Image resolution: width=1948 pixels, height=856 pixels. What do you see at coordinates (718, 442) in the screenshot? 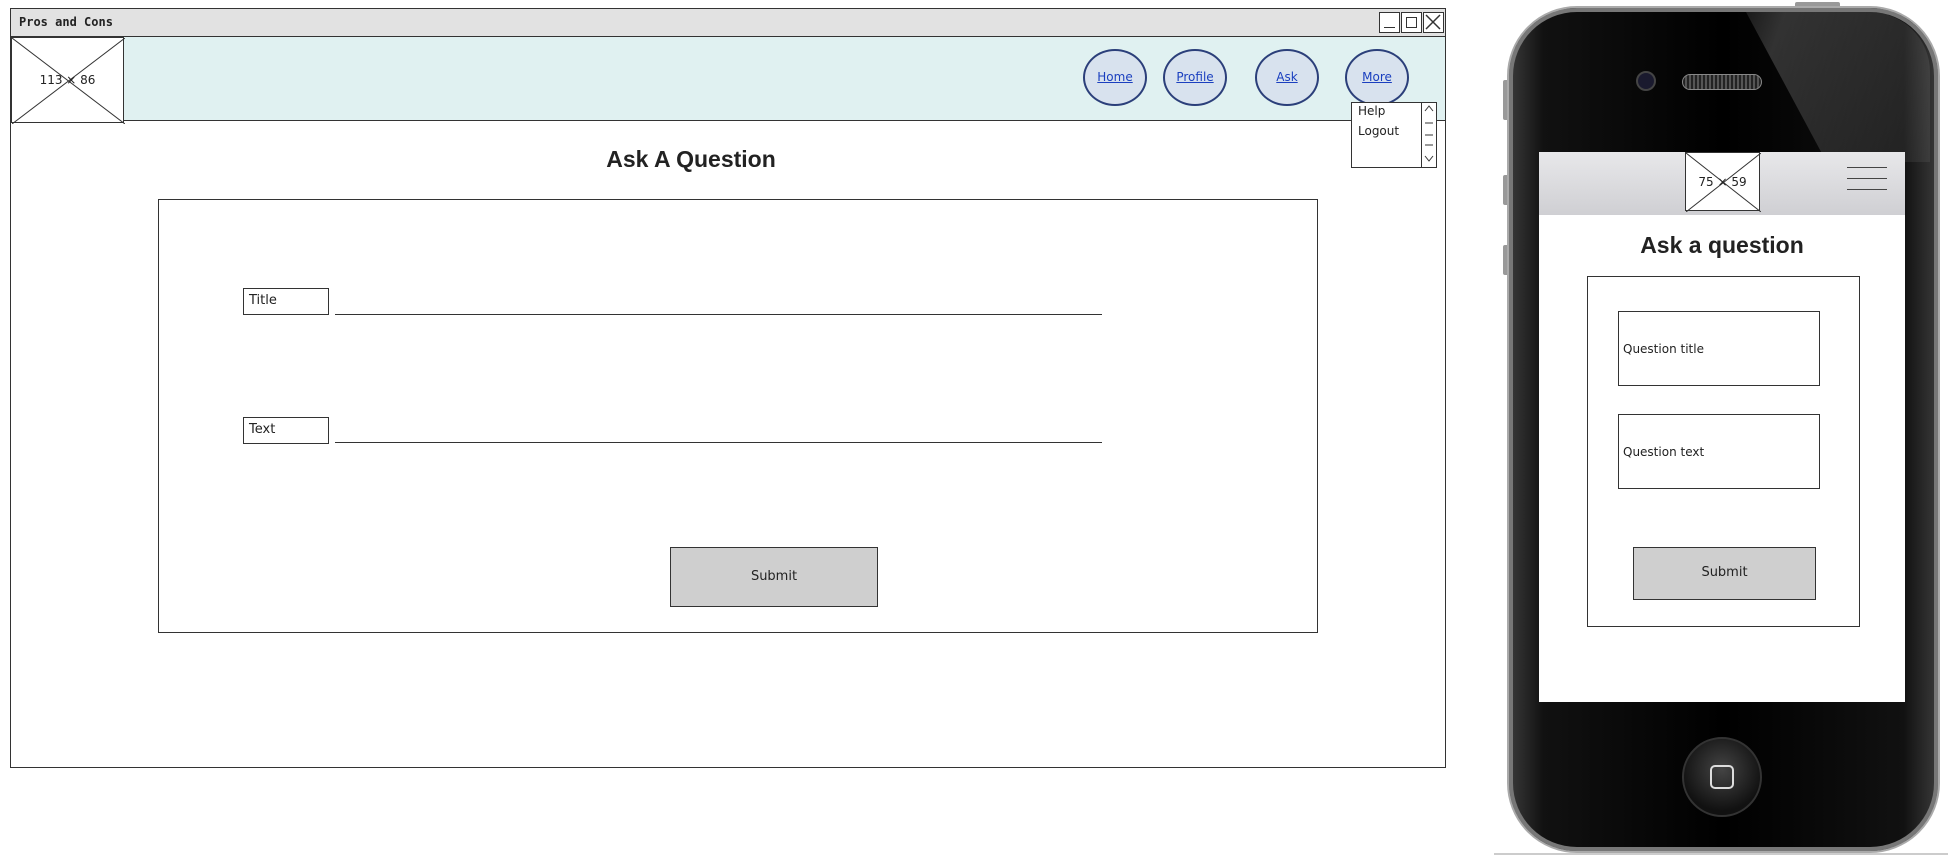
I see `text-input` at bounding box center [718, 442].